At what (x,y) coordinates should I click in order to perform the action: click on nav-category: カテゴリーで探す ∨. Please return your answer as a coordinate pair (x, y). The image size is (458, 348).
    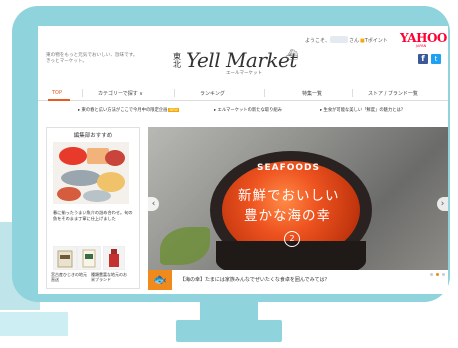
    Looking at the image, I should click on (120, 93).